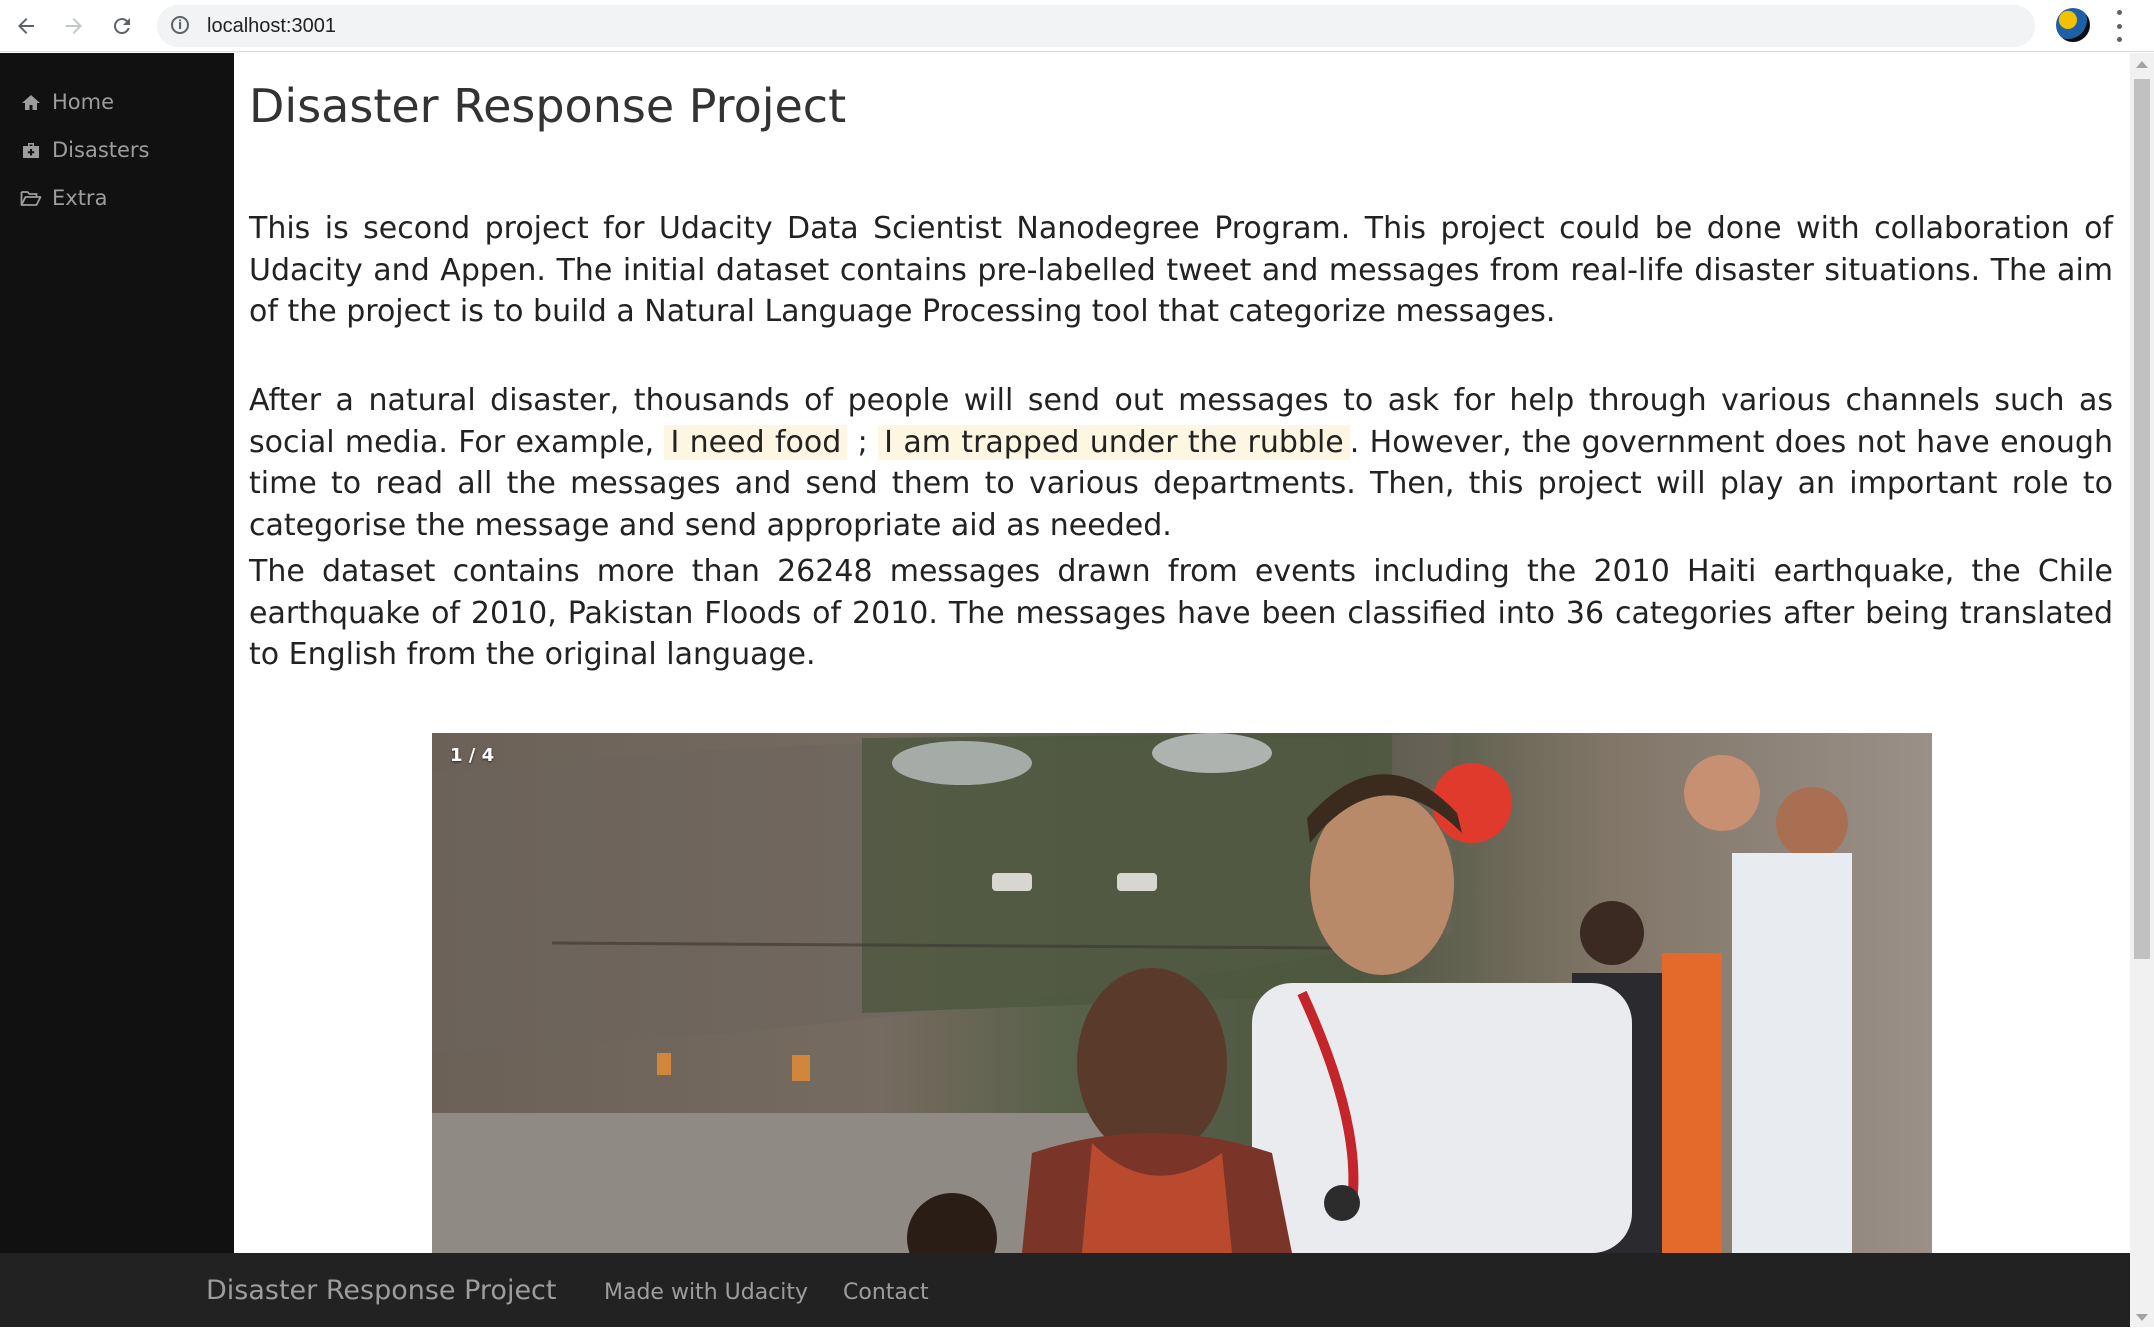 The height and width of the screenshot is (1331, 2154). Describe the element at coordinates (756, 442) in the screenshot. I see `example-quote: I need food` at that location.